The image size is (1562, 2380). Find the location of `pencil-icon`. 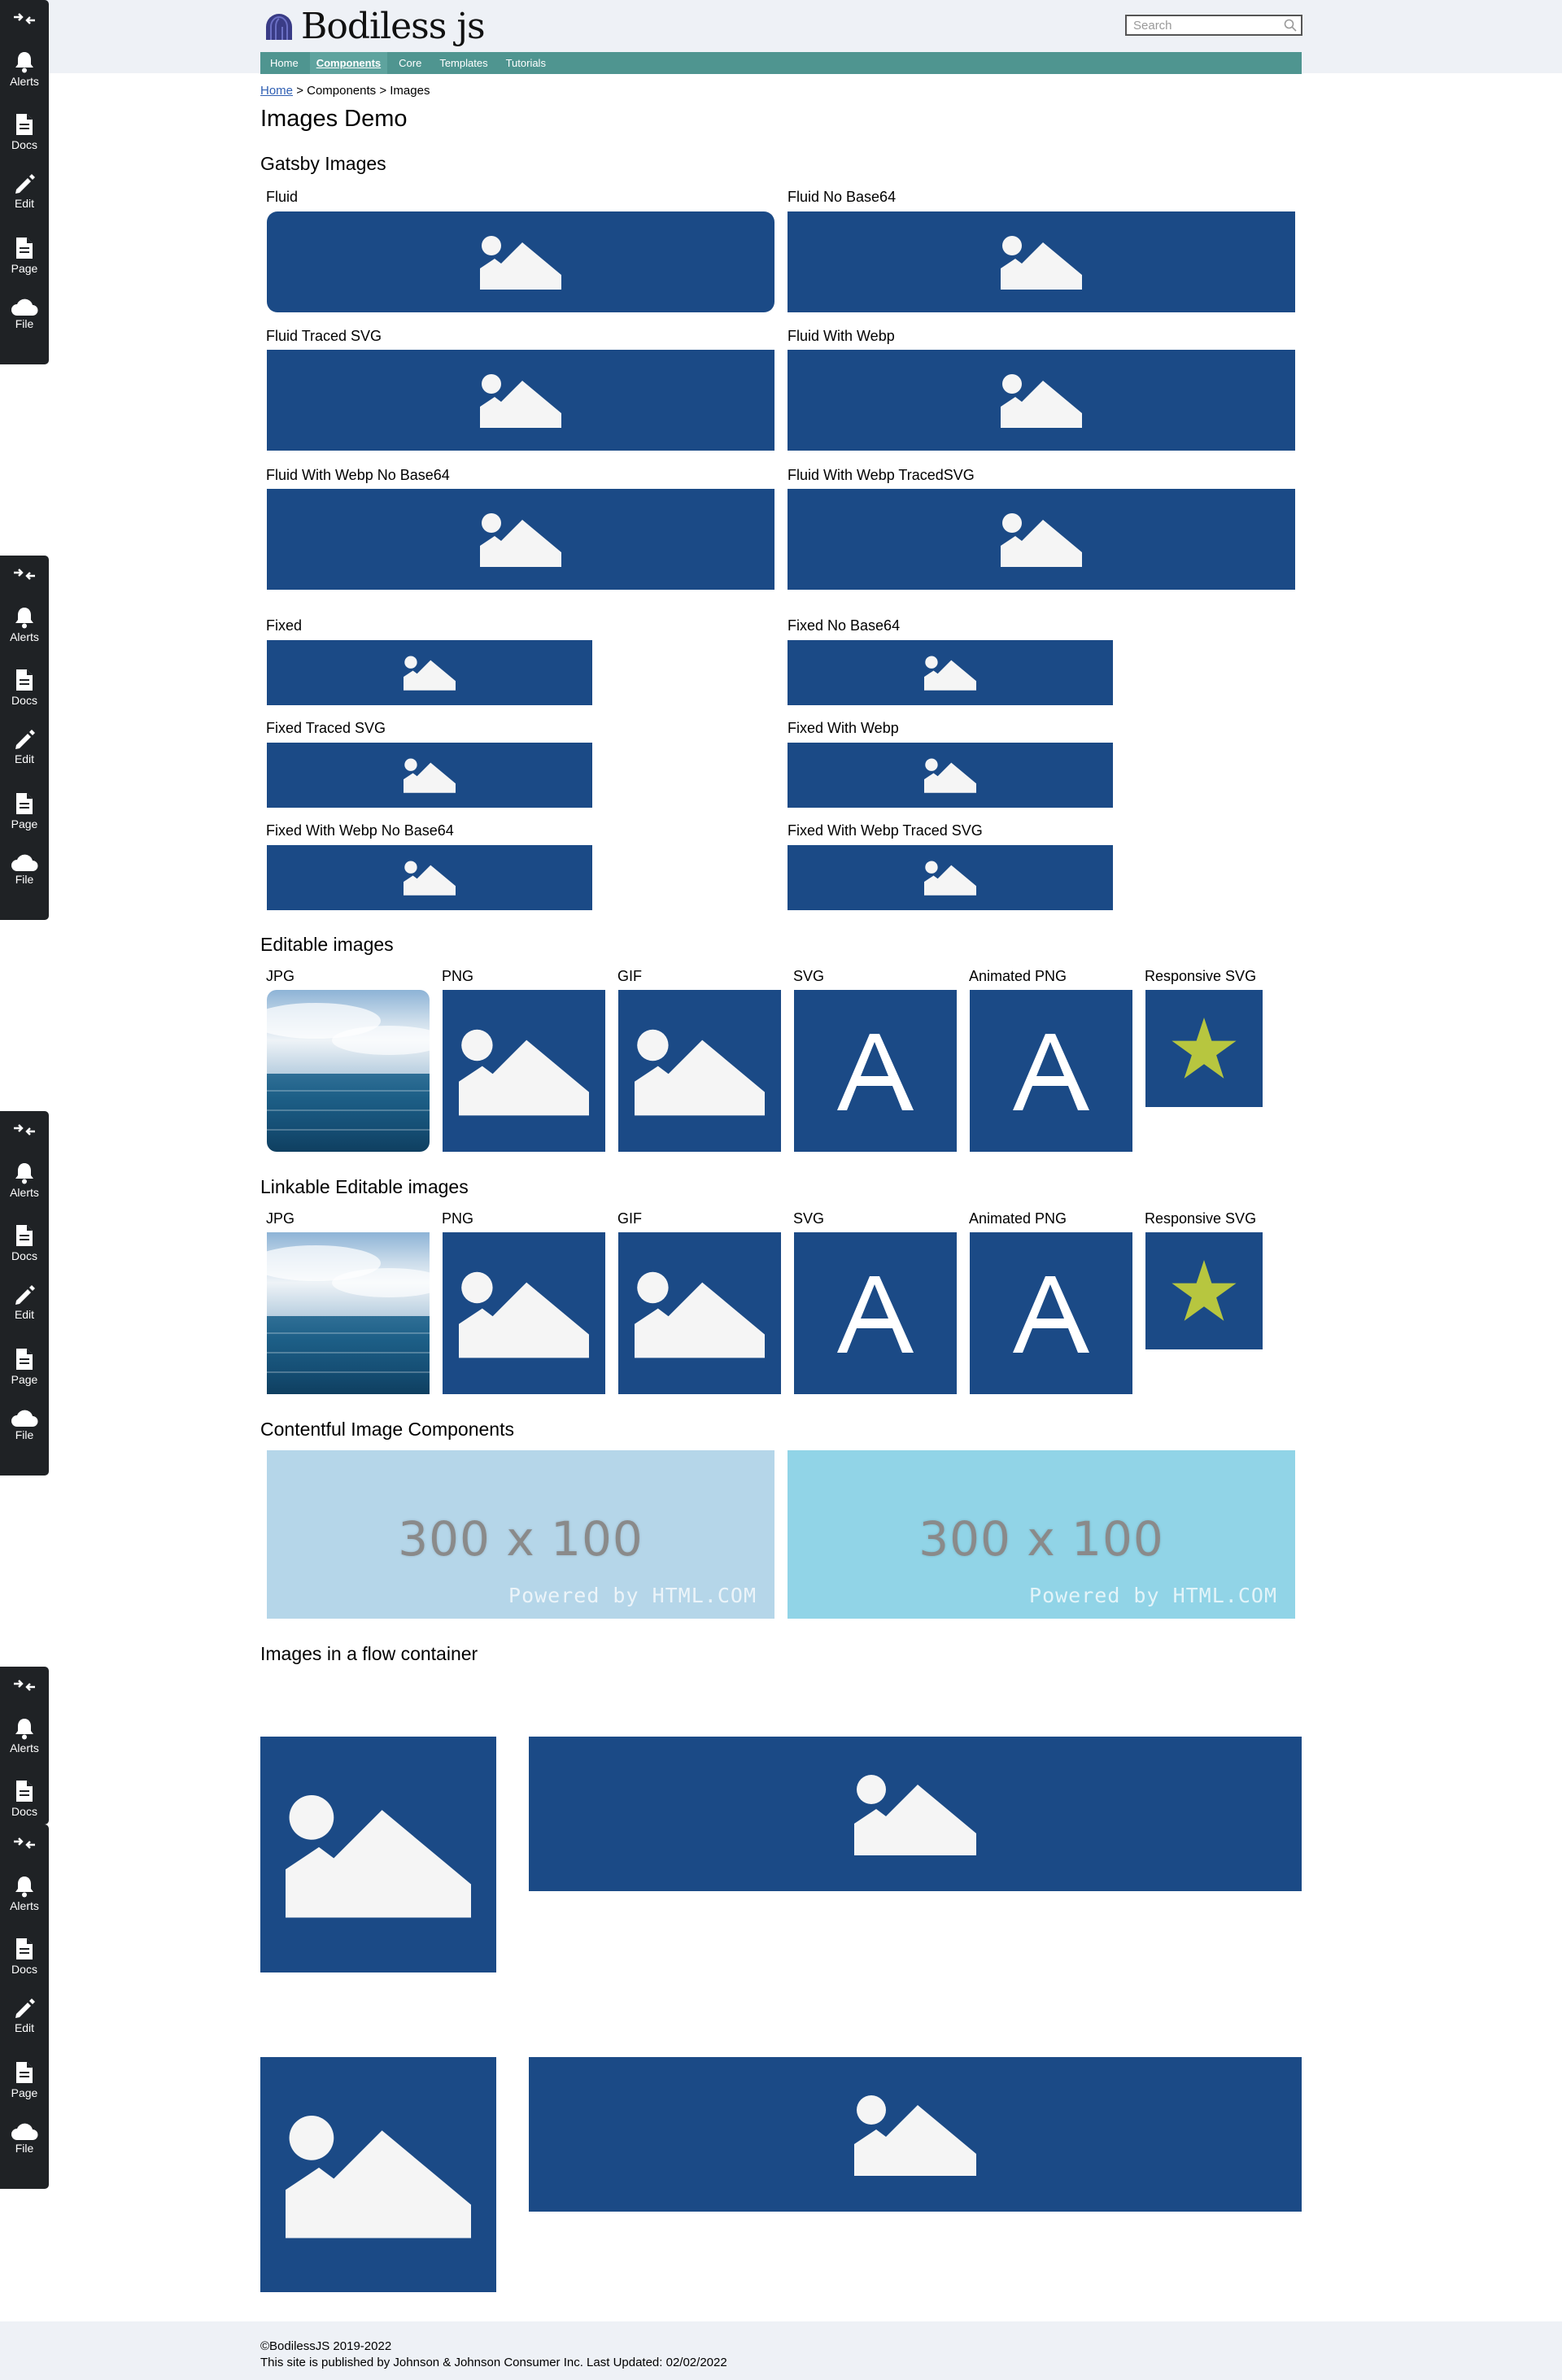

pencil-icon is located at coordinates (25, 2008).